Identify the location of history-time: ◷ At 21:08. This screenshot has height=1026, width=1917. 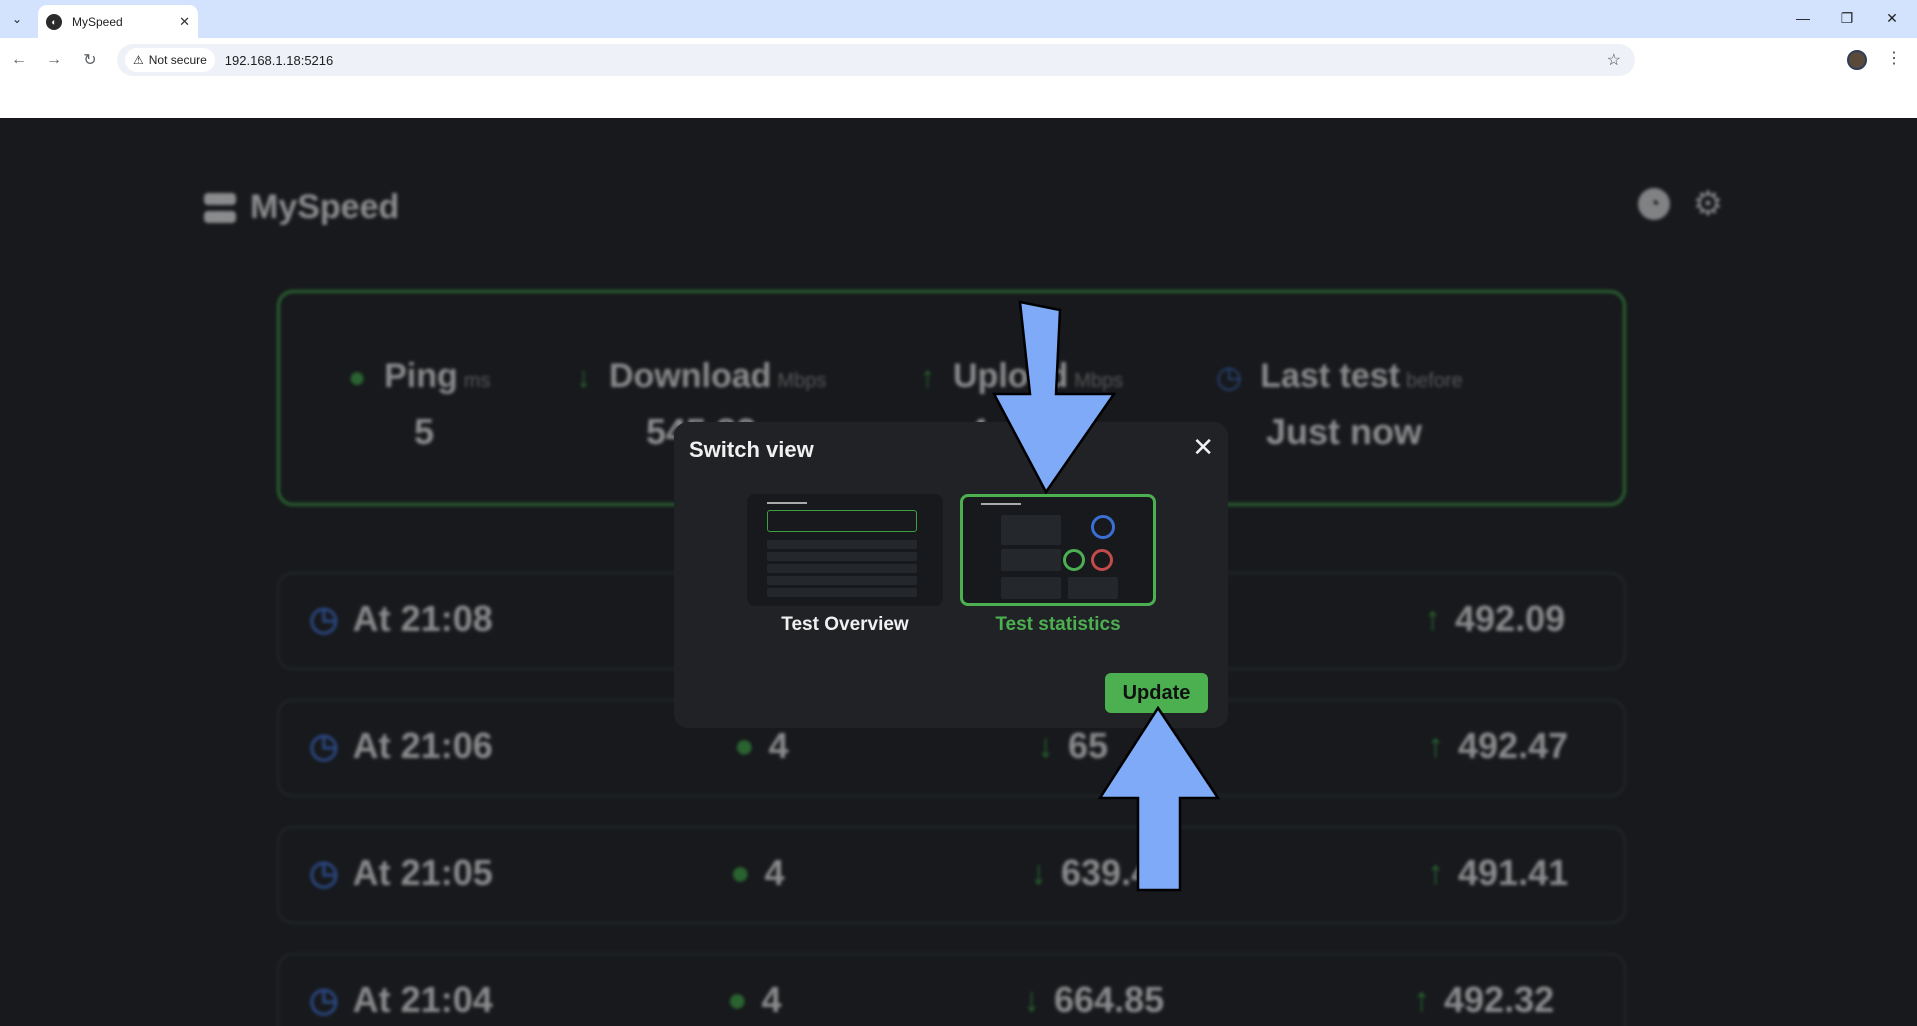
(401, 619).